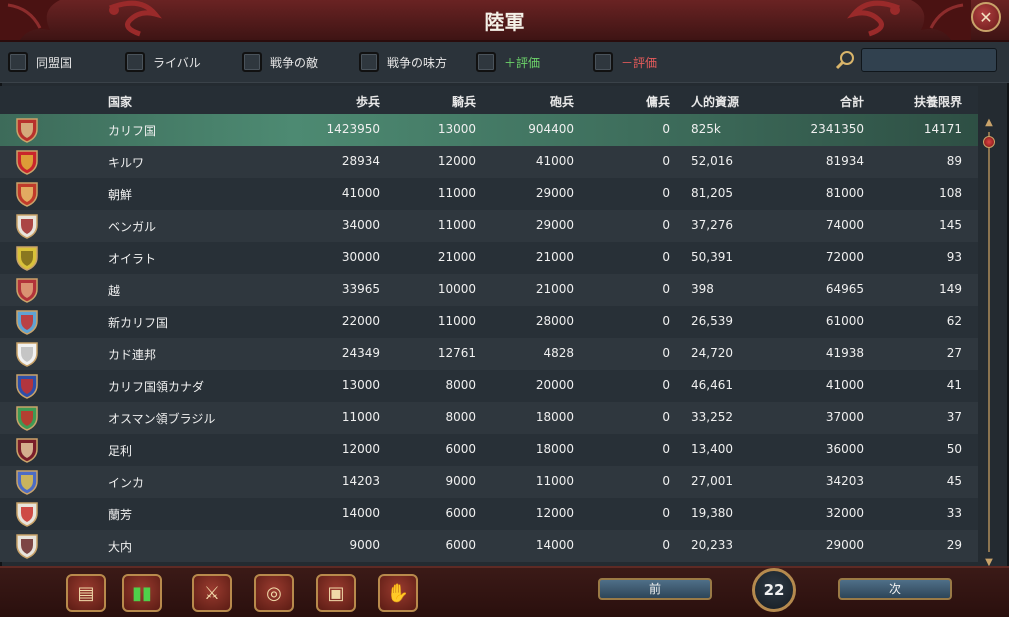  I want to click on artillery-value: 904400, so click(551, 129).